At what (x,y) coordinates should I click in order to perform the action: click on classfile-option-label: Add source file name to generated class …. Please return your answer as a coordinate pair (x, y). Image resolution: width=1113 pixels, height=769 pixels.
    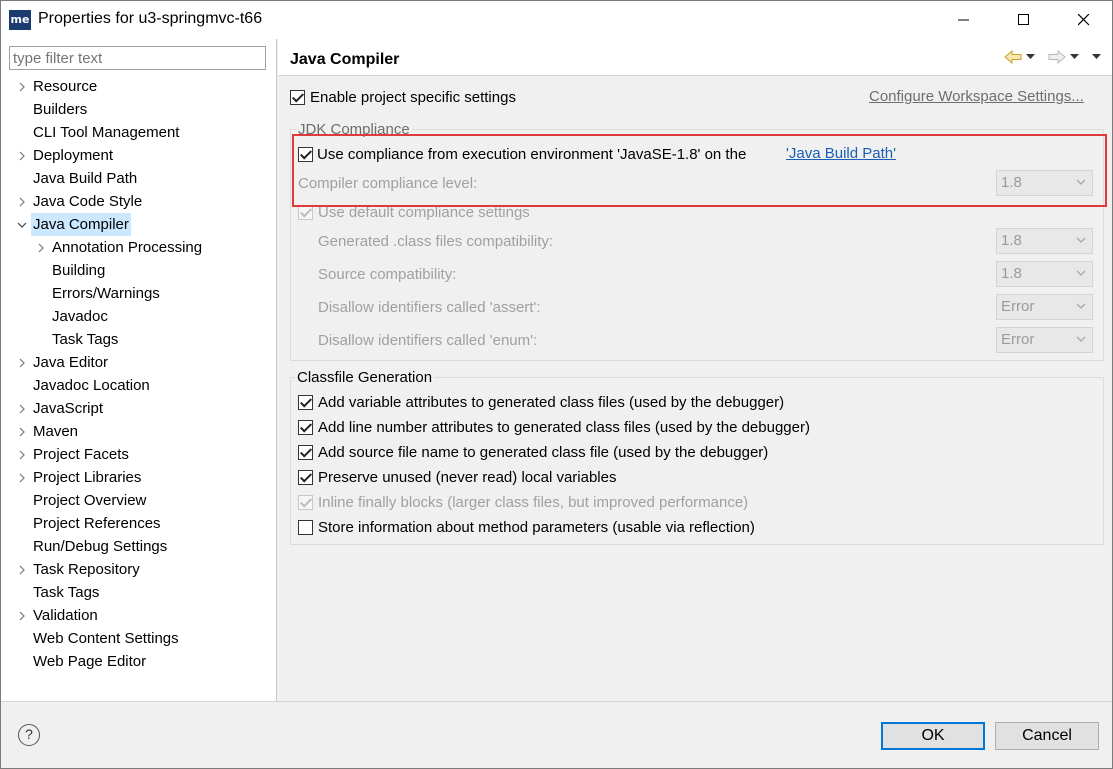
    Looking at the image, I should click on (543, 452).